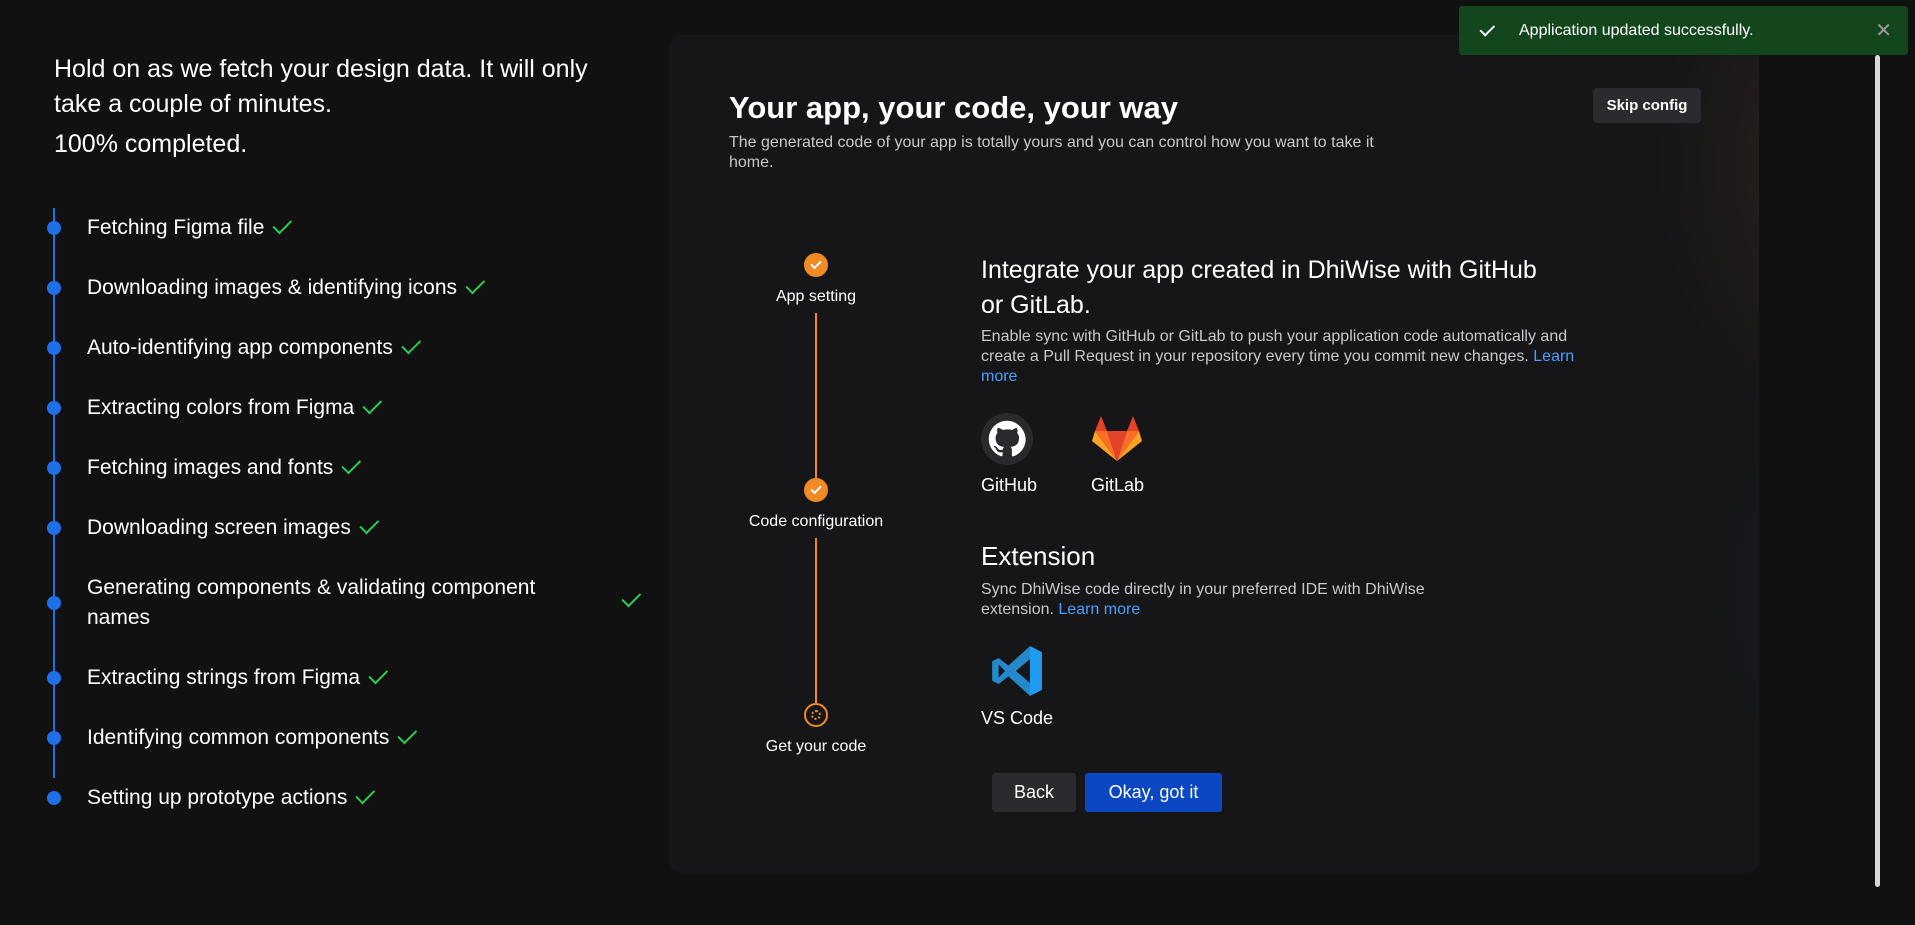 The height and width of the screenshot is (925, 1915). What do you see at coordinates (1038, 556) in the screenshot?
I see `extension-title: Extension` at bounding box center [1038, 556].